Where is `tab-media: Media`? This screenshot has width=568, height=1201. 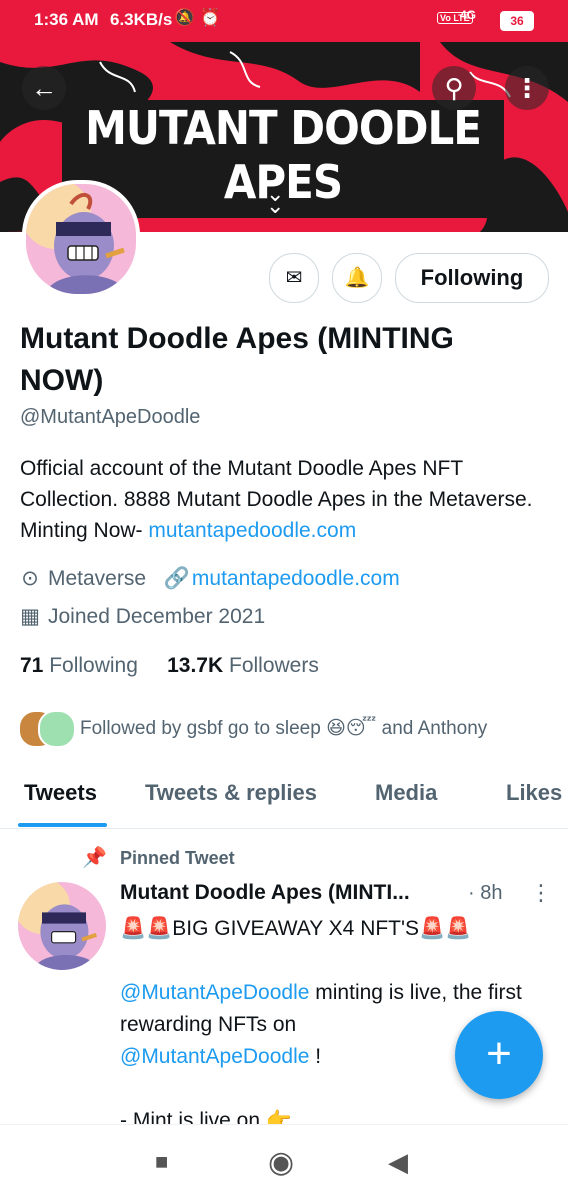 tab-media: Media is located at coordinates (406, 793).